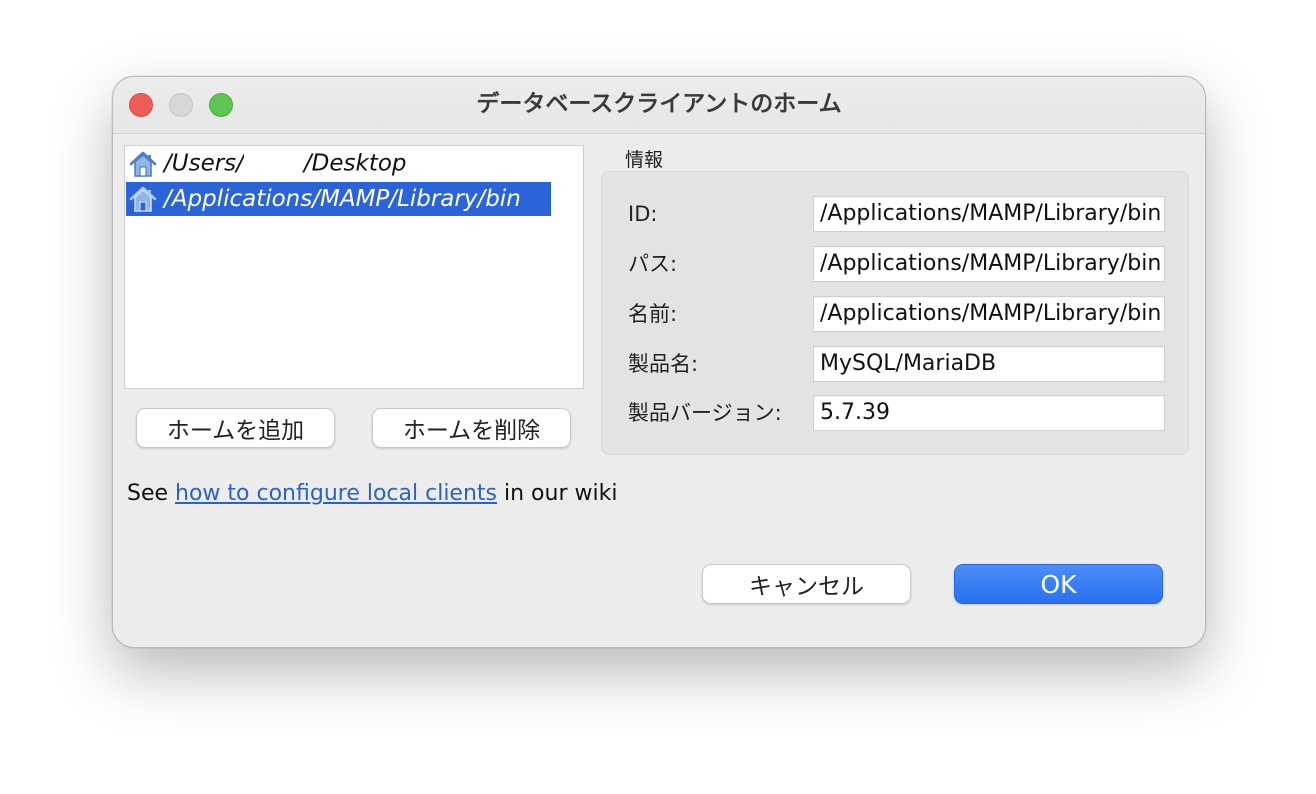 The image size is (1316, 794). I want to click on product-name-label: 製品名:, so click(663, 364).